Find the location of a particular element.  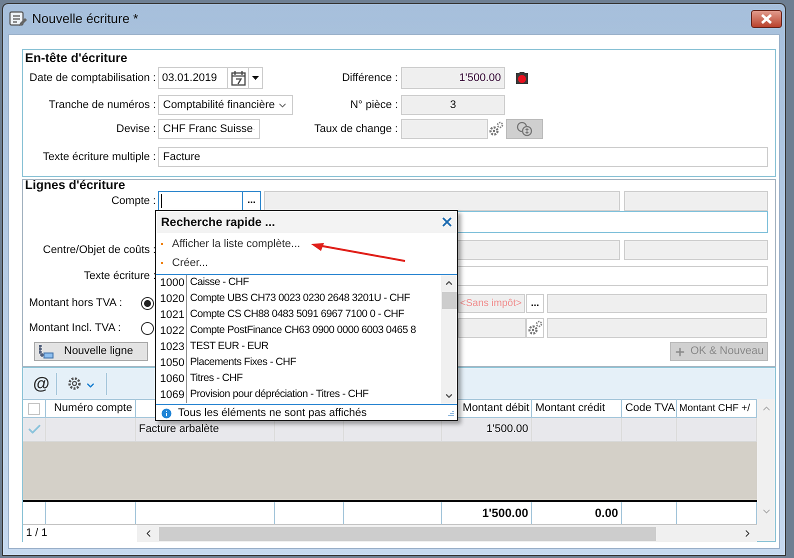

account-name: Compte UBS CH73 0023 0230 2648 3201U - CHF is located at coordinates (299, 298).